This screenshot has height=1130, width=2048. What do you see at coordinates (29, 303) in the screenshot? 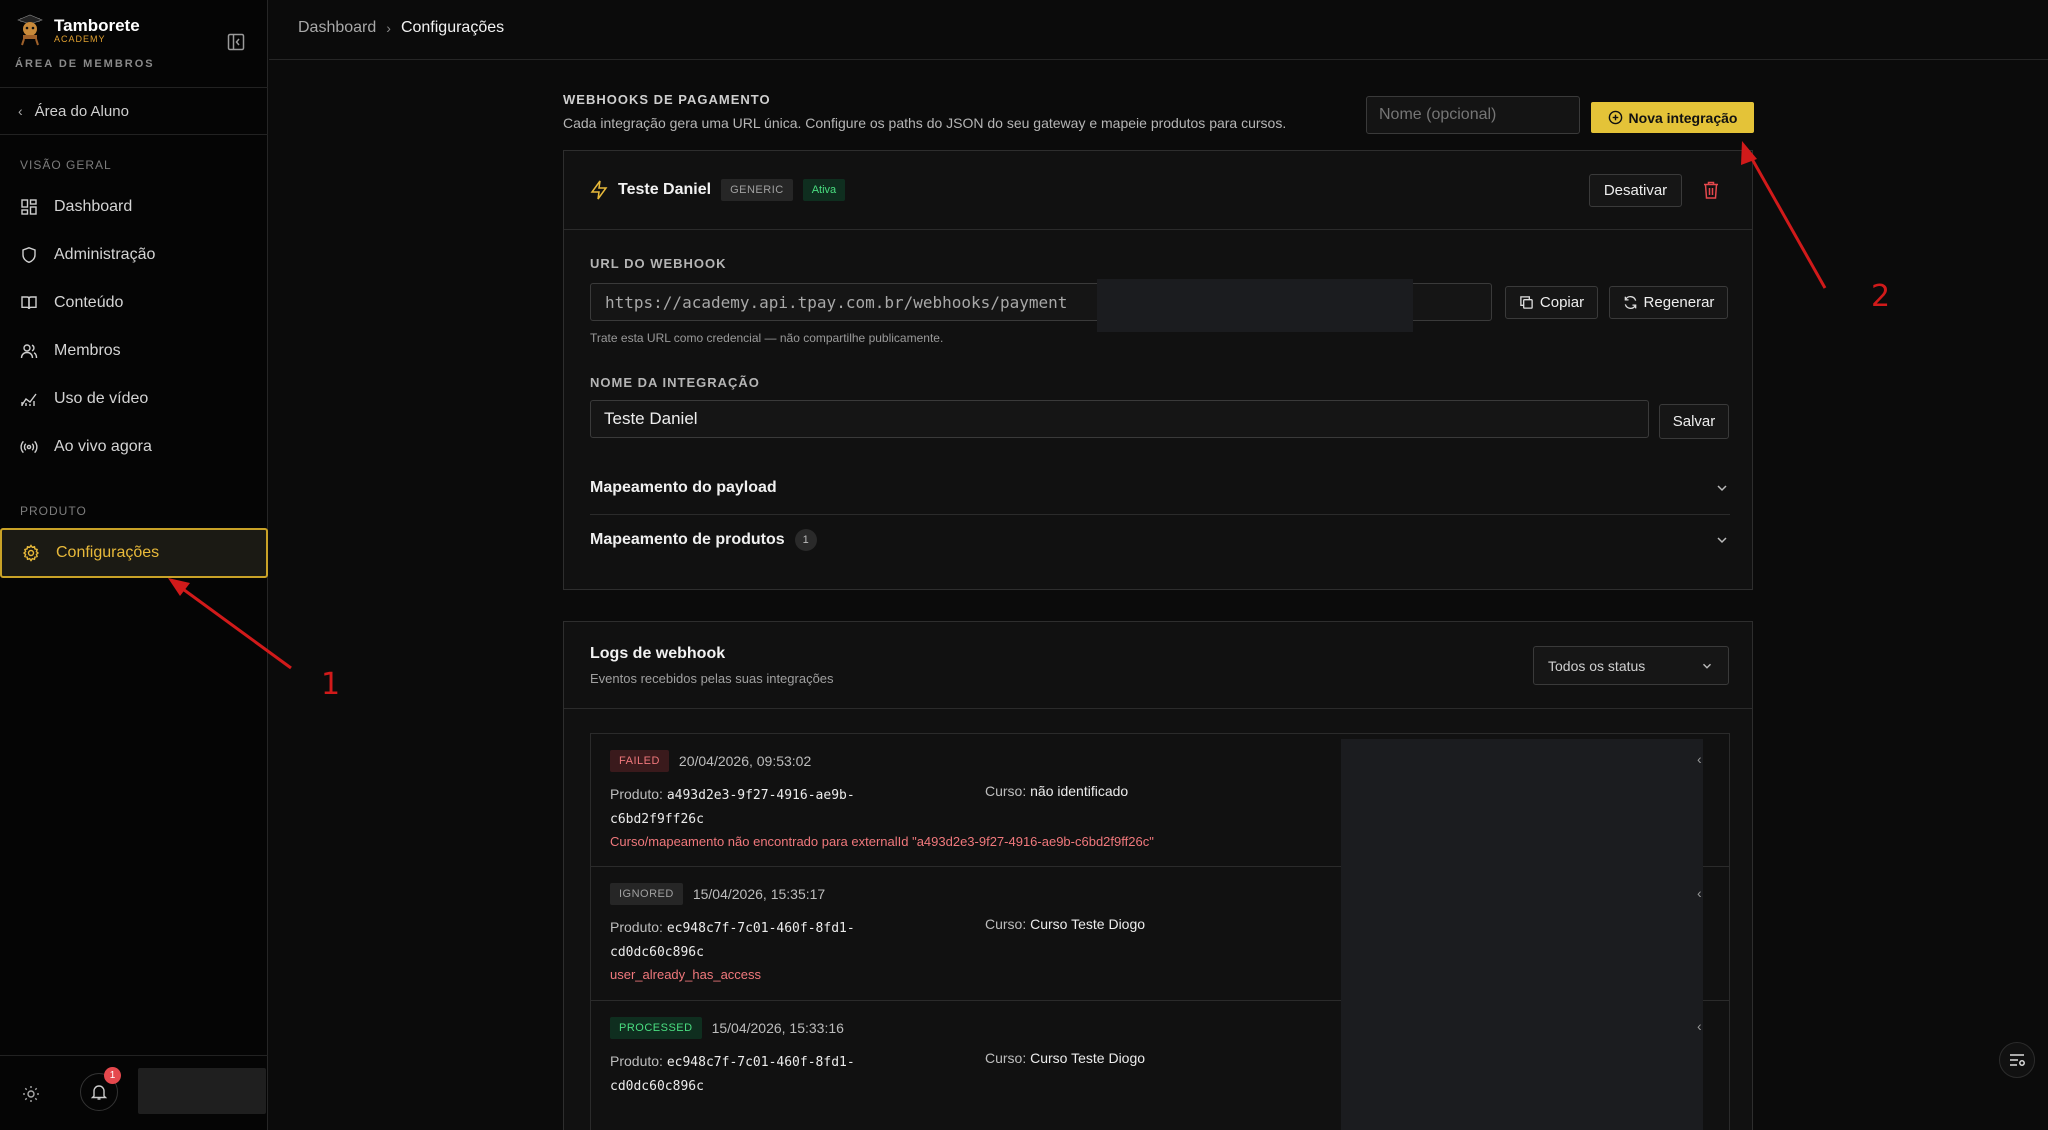
I see `book-icon` at bounding box center [29, 303].